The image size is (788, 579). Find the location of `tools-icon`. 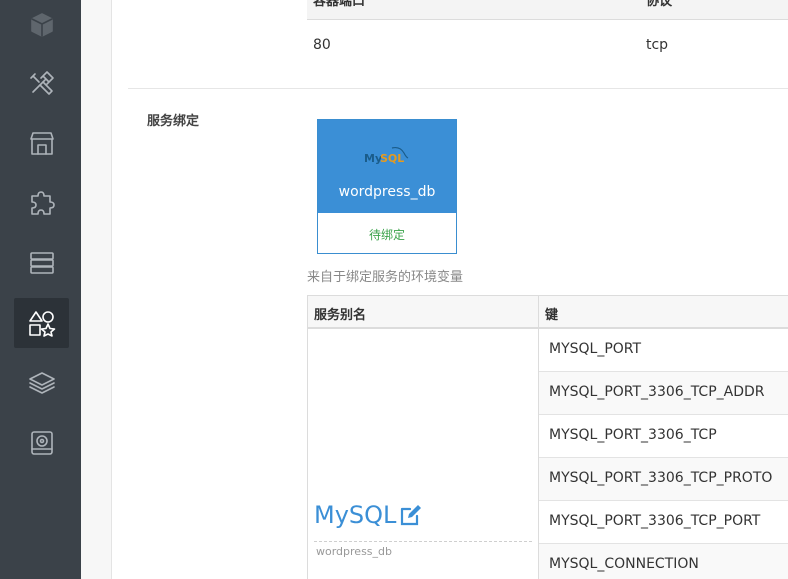

tools-icon is located at coordinates (41, 83).